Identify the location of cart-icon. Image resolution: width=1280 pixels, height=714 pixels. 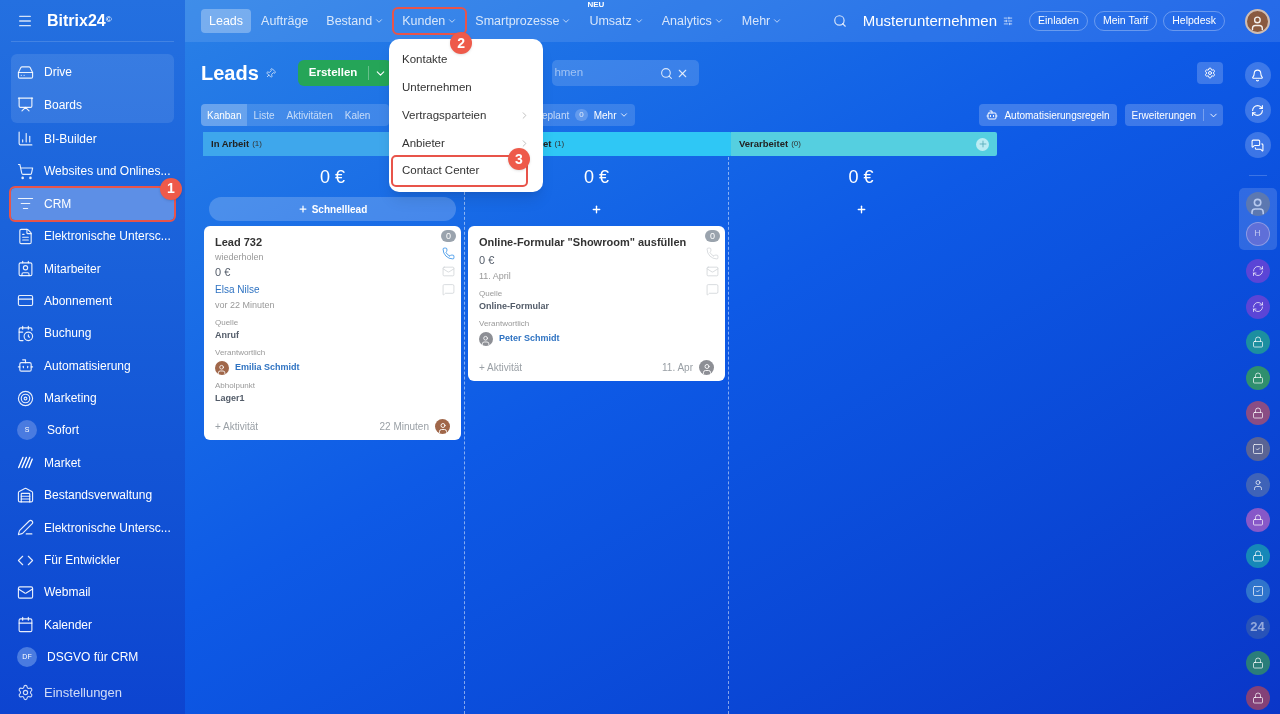
(25, 171).